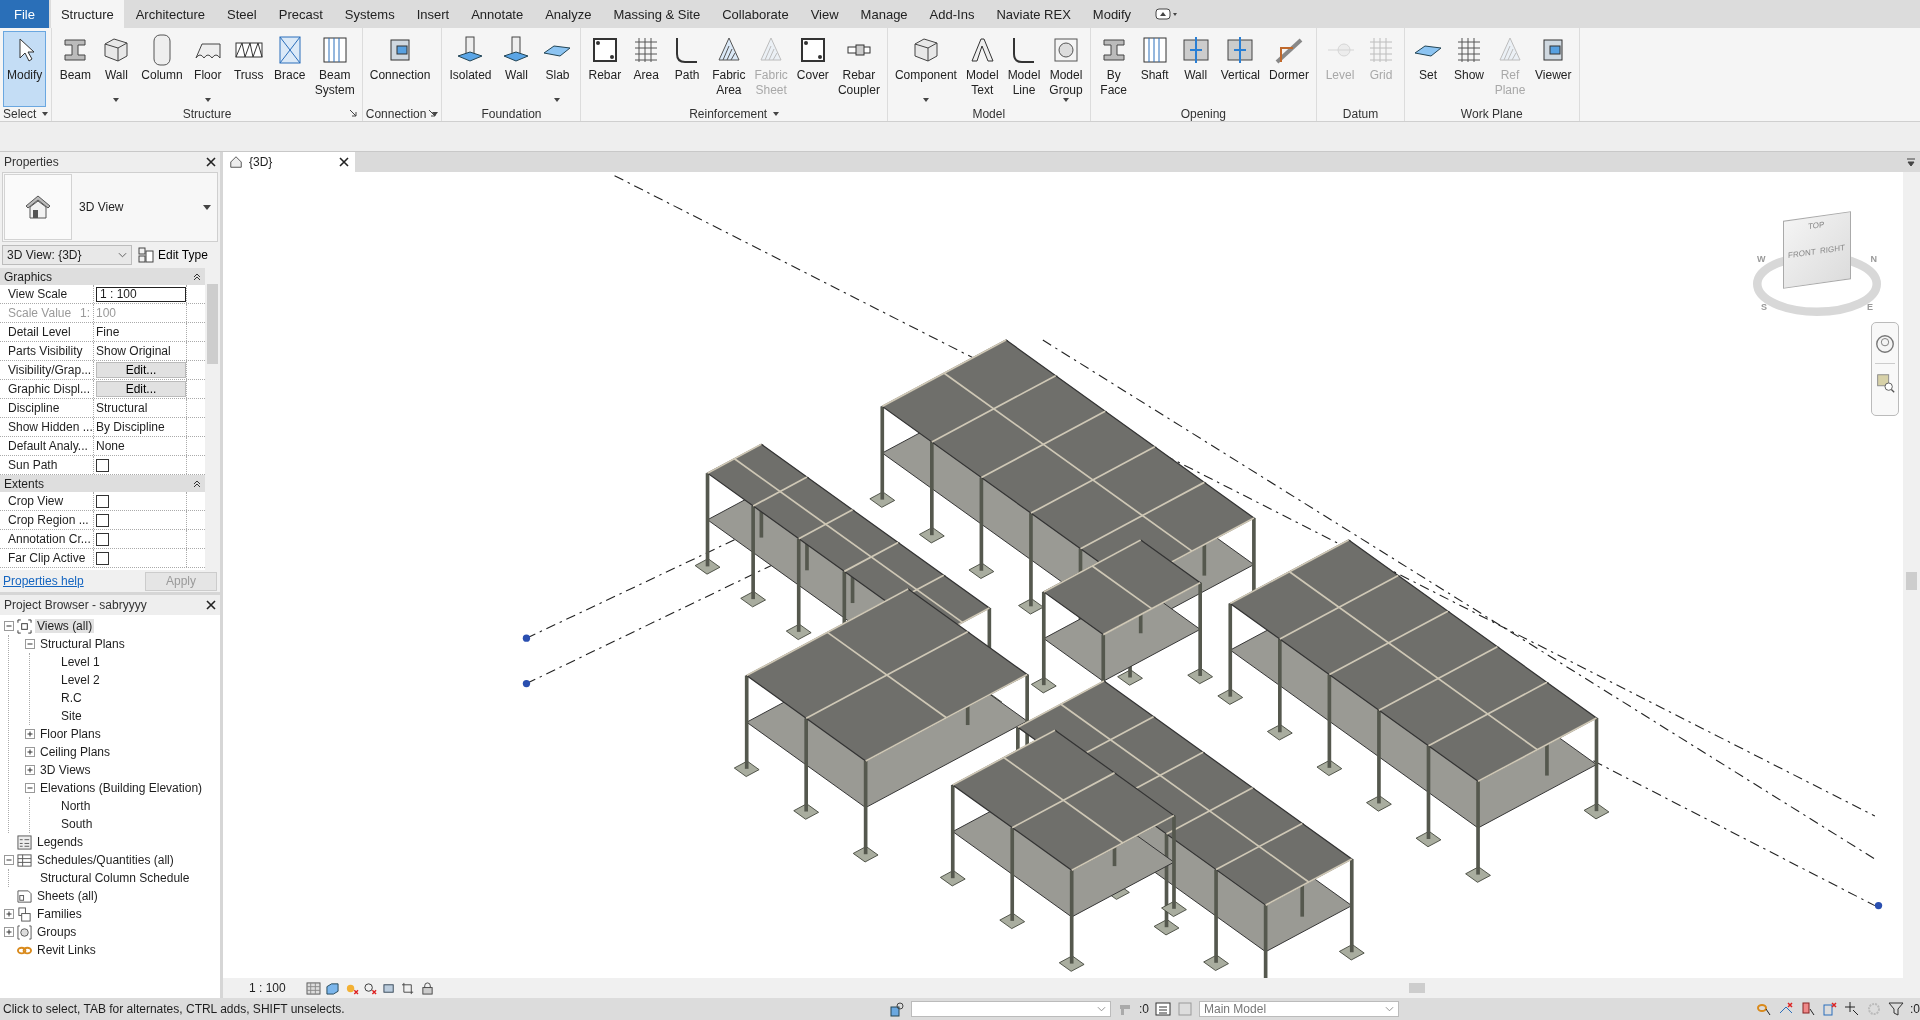 The height and width of the screenshot is (1020, 1920). What do you see at coordinates (1163, 1009) in the screenshot?
I see `design-options-icon` at bounding box center [1163, 1009].